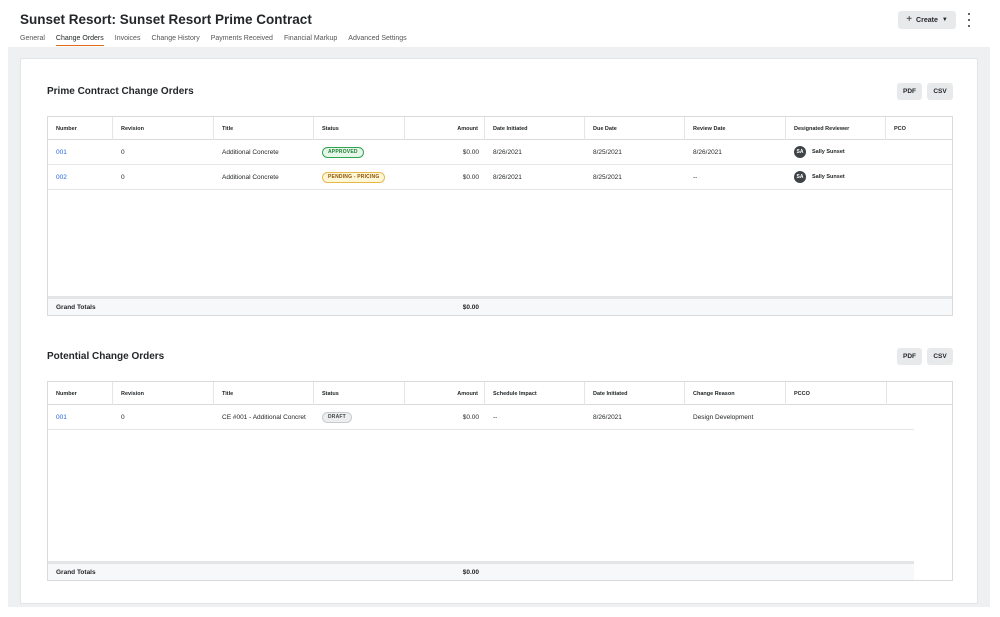 Image resolution: width=1000 pixels, height=617 pixels. I want to click on status-badge: APPROVED, so click(343, 152).